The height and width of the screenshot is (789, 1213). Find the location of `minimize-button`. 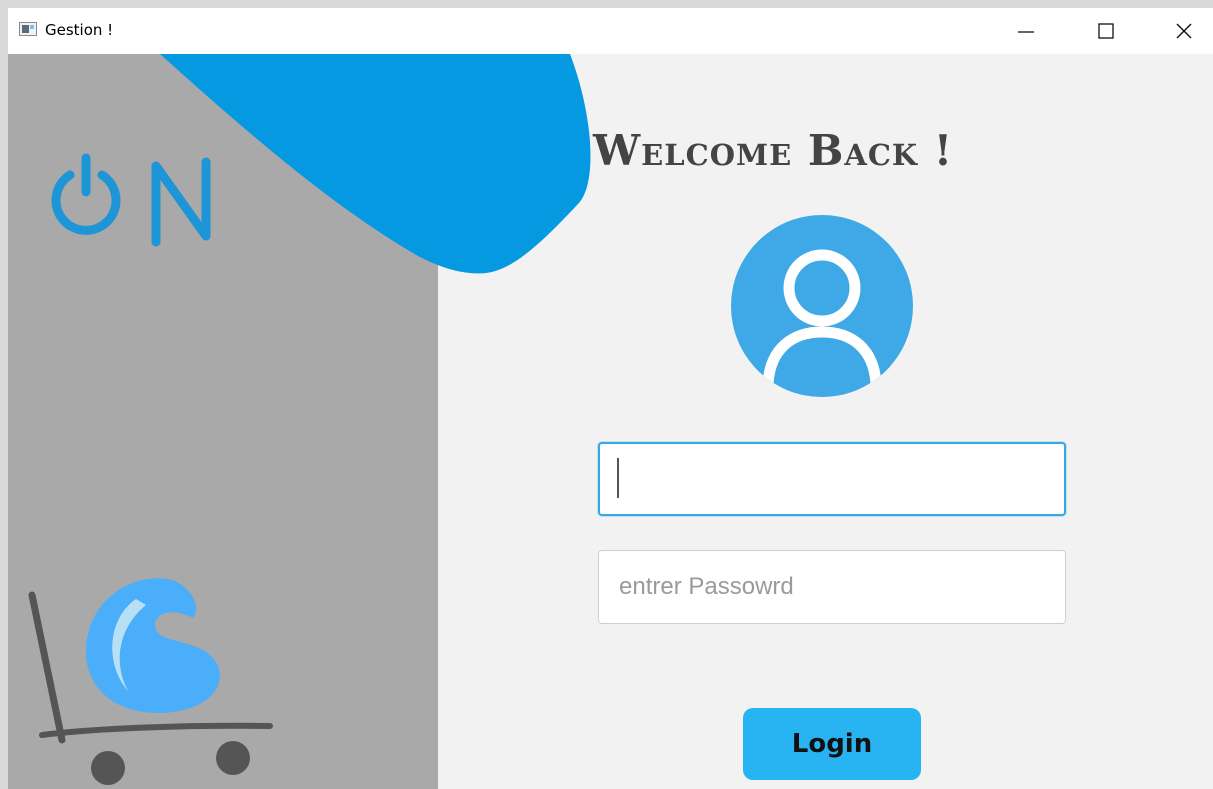

minimize-button is located at coordinates (1026, 31).